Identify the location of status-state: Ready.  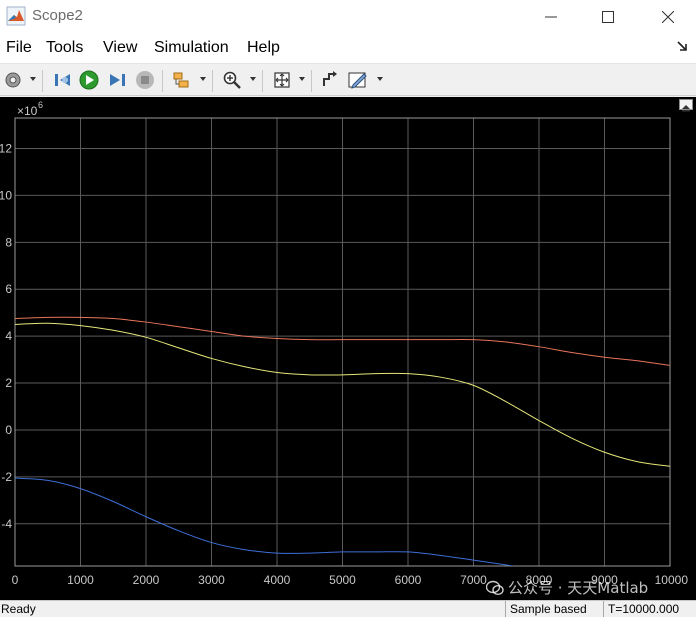
(18, 609).